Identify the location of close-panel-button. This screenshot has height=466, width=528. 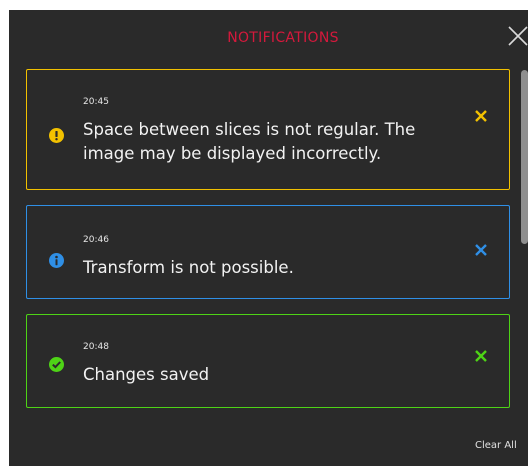
(516, 36).